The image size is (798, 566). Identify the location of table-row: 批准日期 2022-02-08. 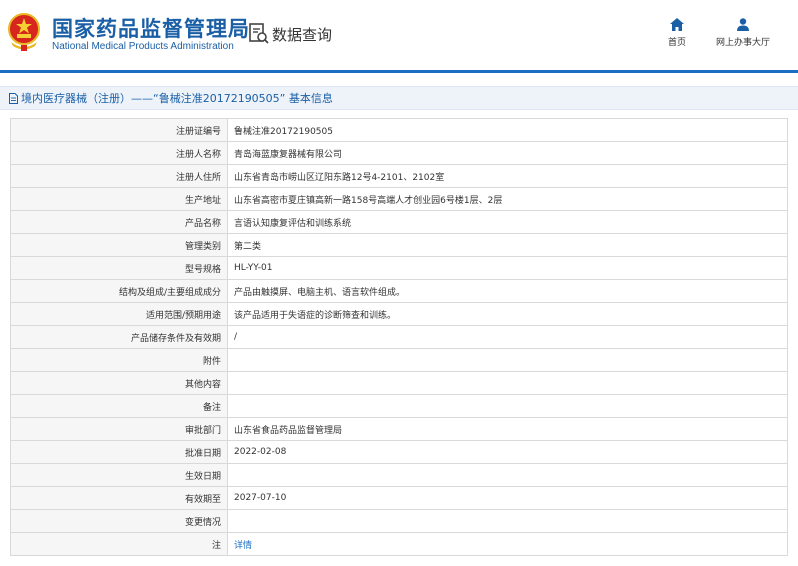
(399, 452).